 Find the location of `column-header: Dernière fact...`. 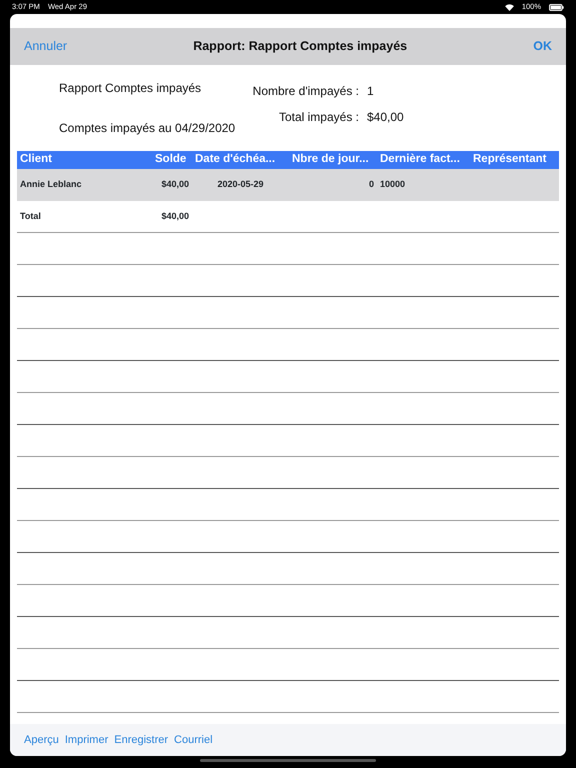

column-header: Dernière fact... is located at coordinates (420, 160).